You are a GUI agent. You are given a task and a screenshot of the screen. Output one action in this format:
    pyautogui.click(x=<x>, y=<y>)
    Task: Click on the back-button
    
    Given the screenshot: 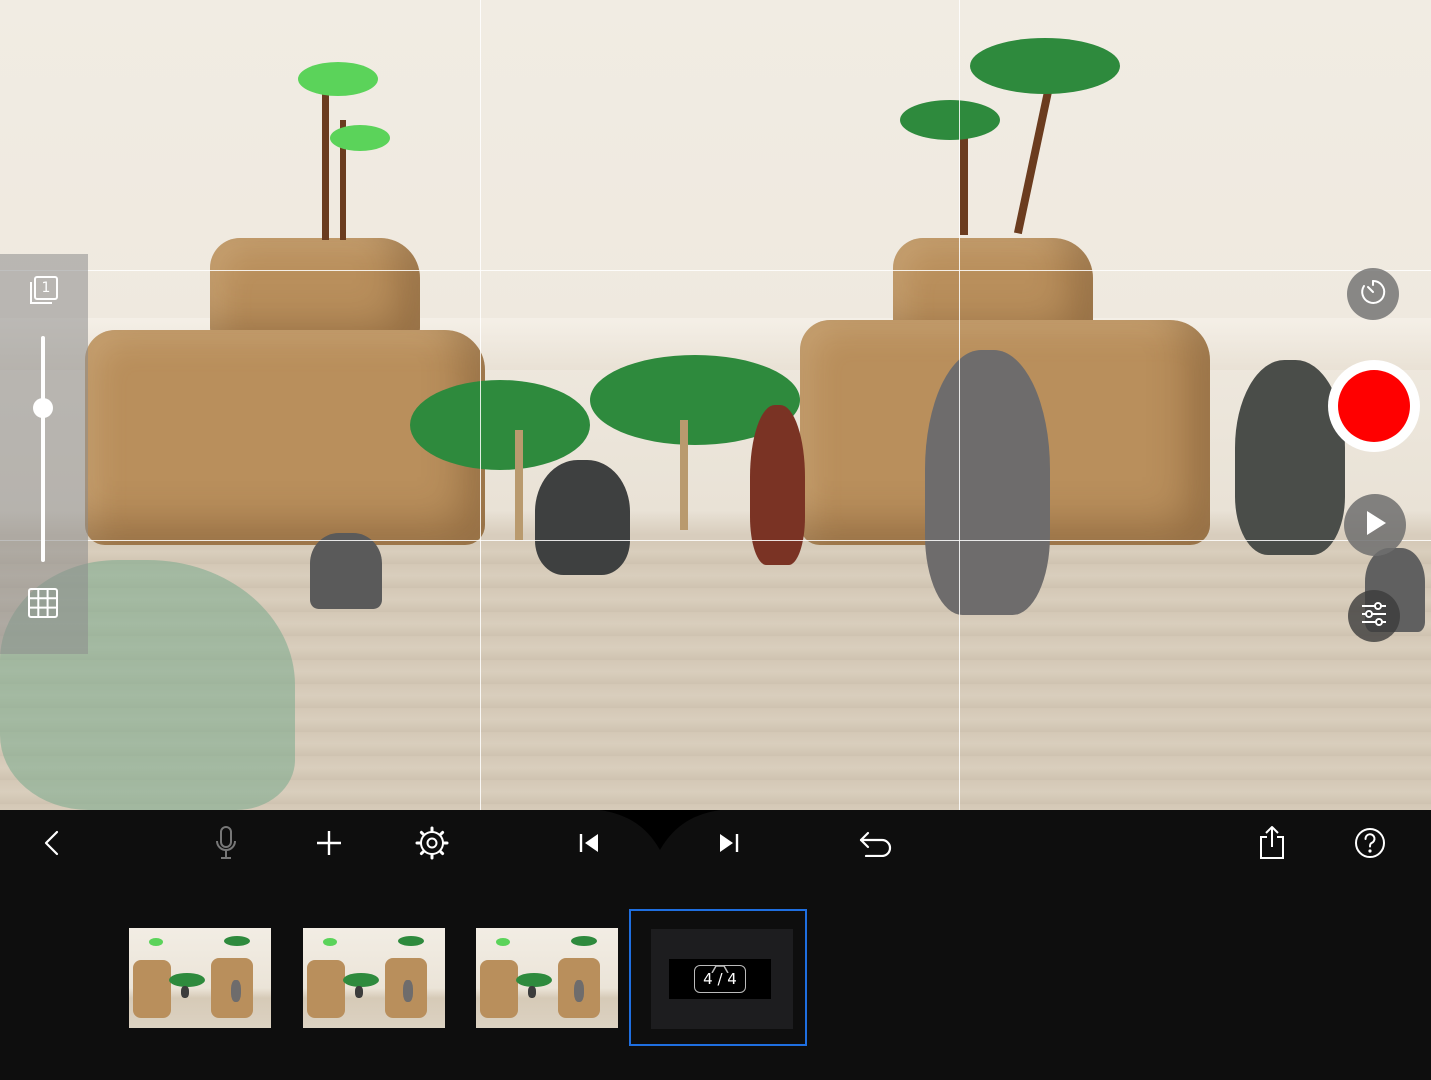 What is the action you would take?
    pyautogui.click(x=52, y=845)
    